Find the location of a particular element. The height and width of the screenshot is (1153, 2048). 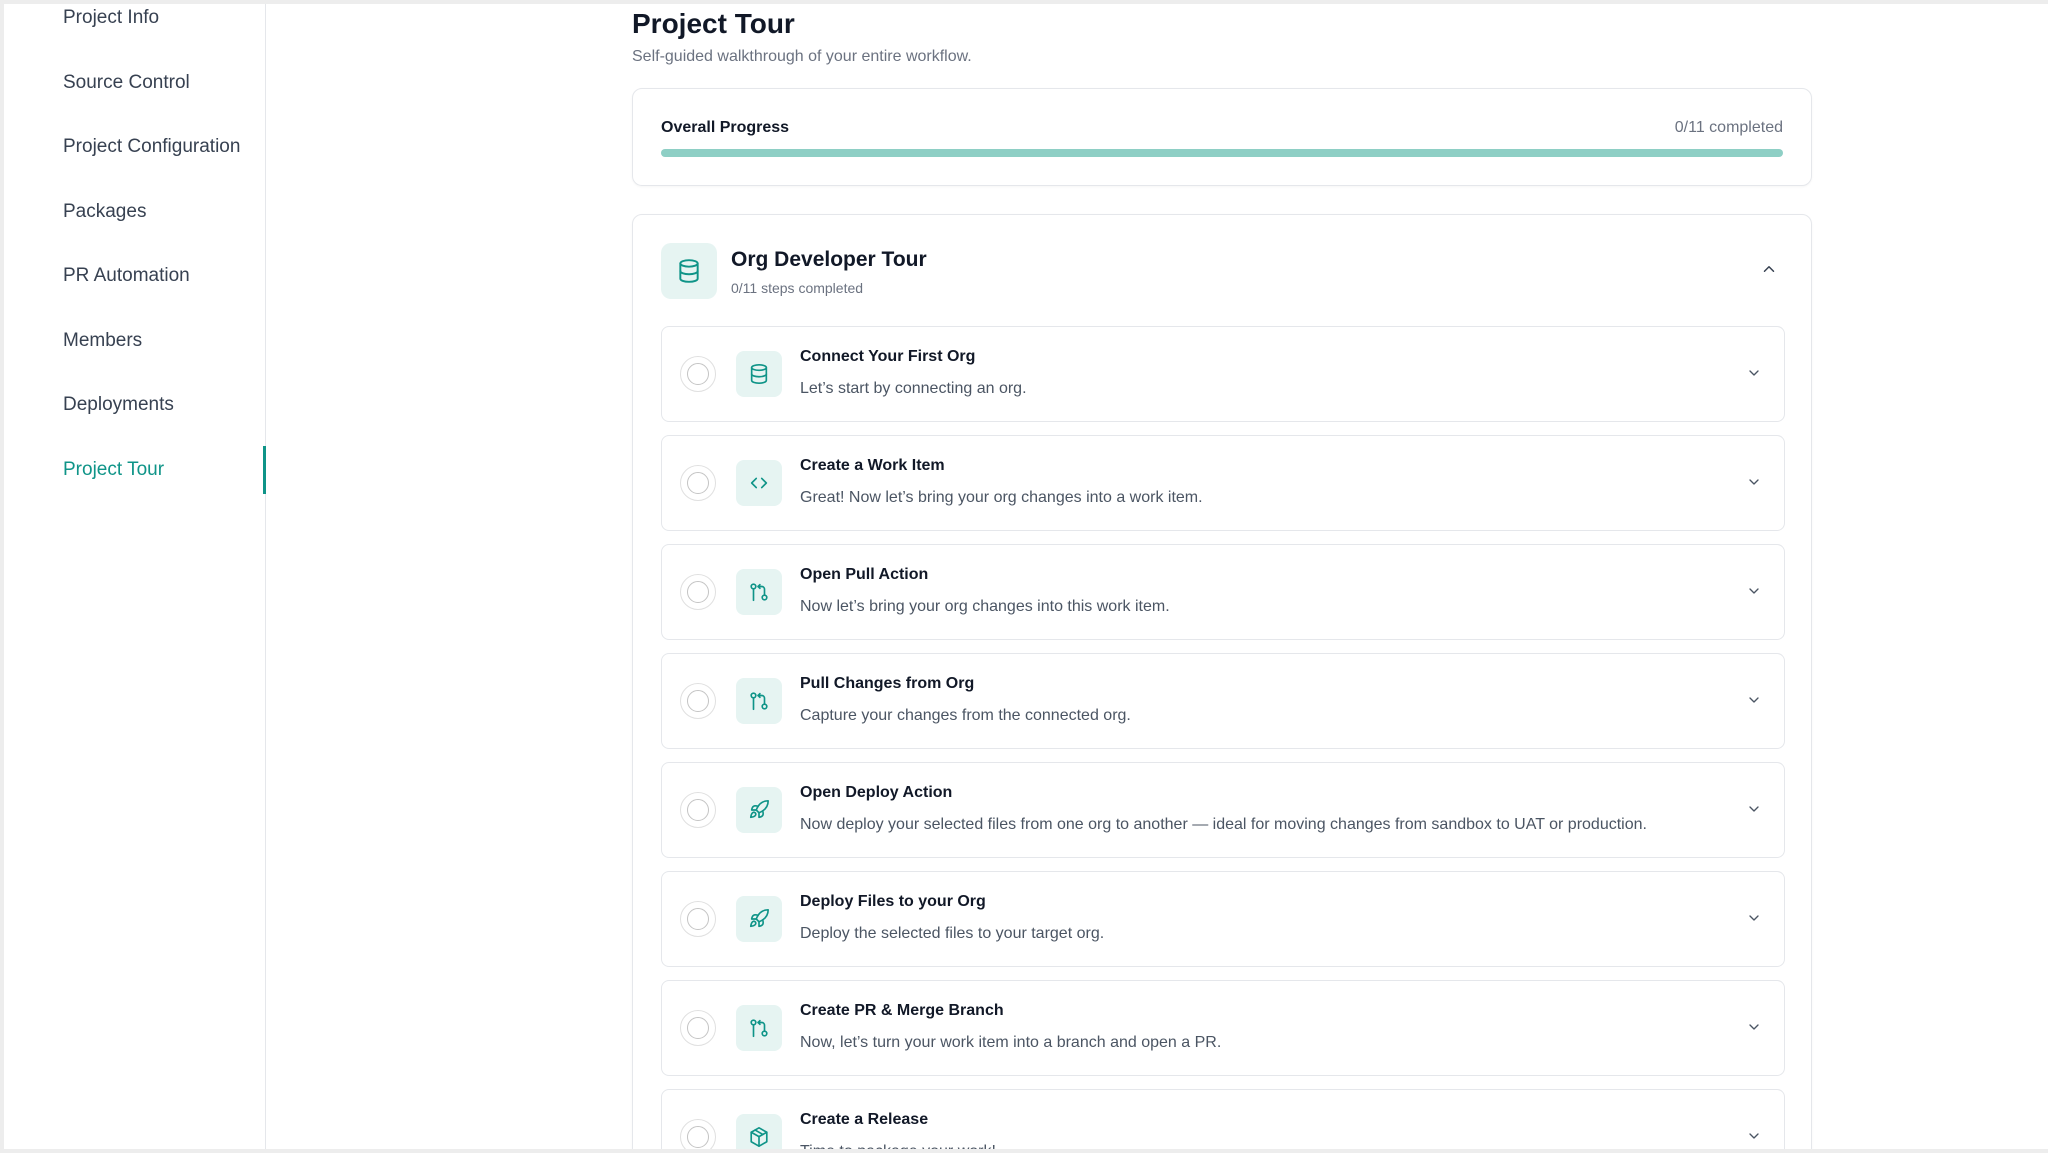

step-description: Time to package your work! is located at coordinates (898, 1148).